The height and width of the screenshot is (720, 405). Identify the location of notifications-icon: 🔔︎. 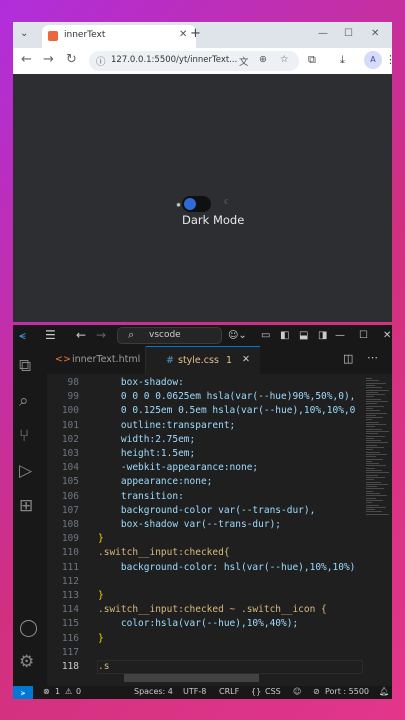
(384, 691).